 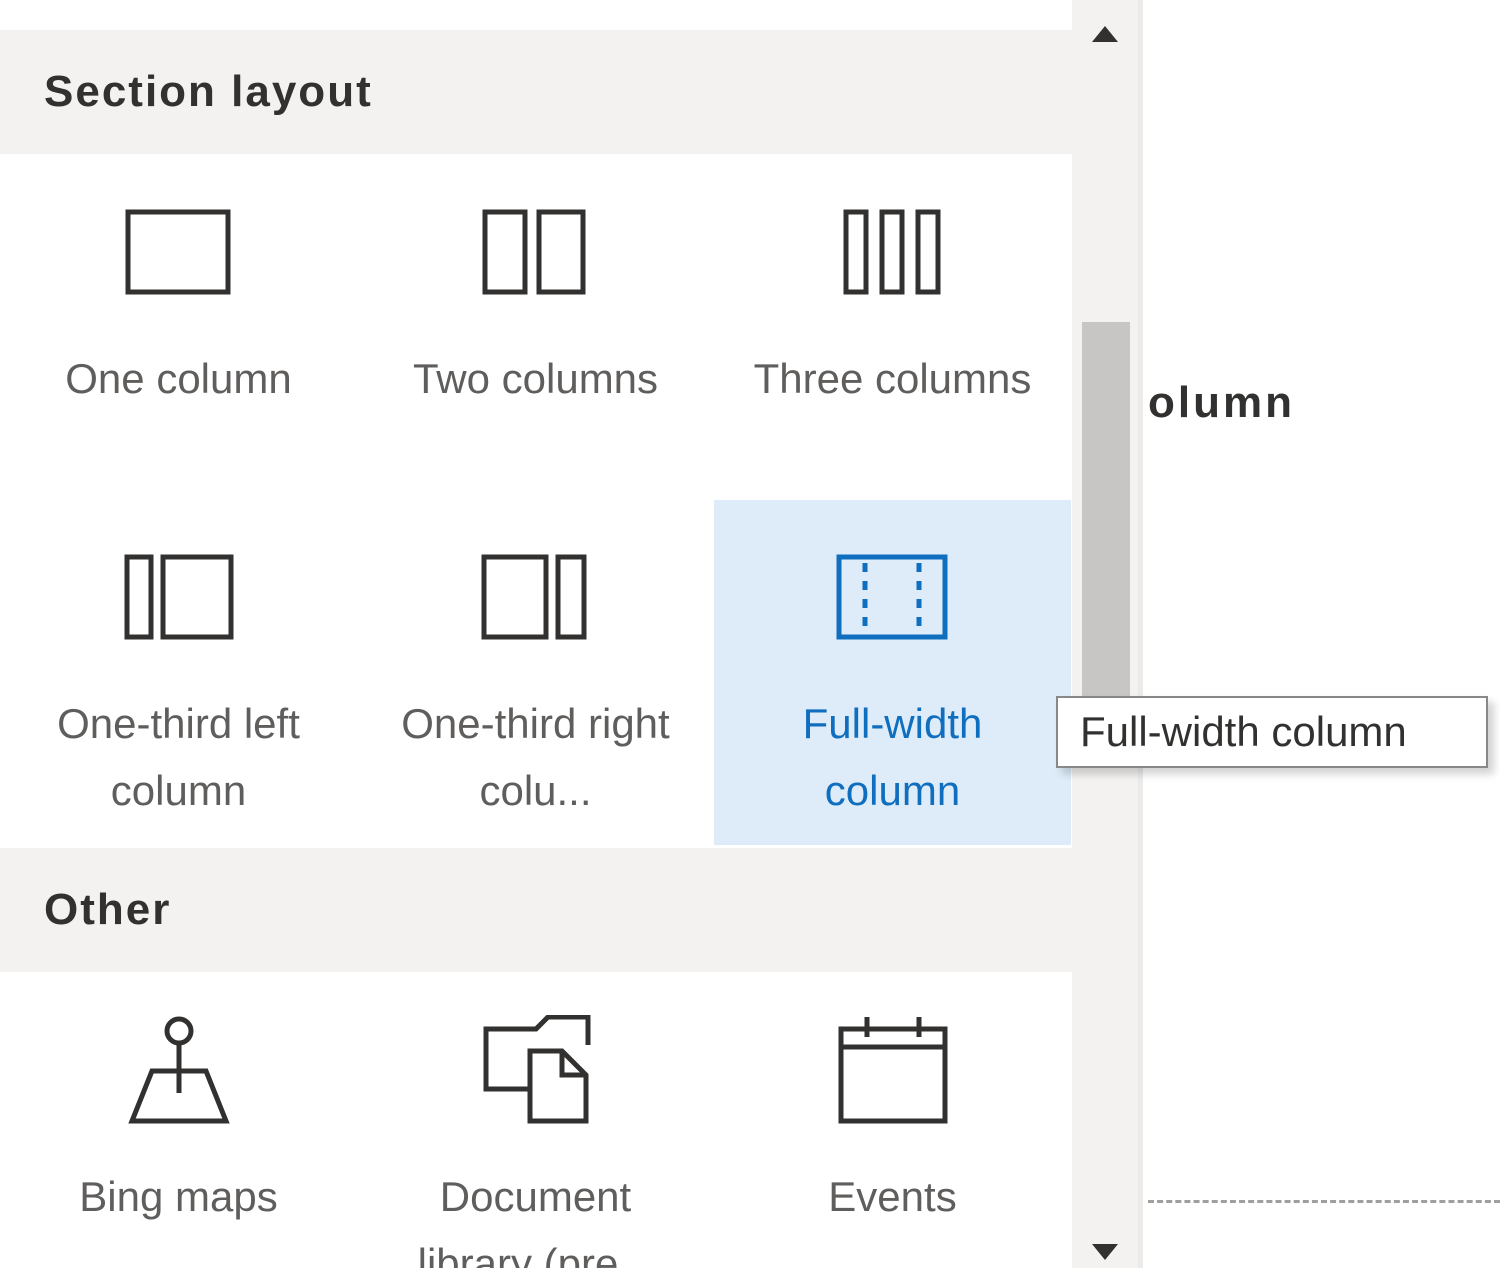 I want to click on other-header: Other, so click(x=536, y=910).